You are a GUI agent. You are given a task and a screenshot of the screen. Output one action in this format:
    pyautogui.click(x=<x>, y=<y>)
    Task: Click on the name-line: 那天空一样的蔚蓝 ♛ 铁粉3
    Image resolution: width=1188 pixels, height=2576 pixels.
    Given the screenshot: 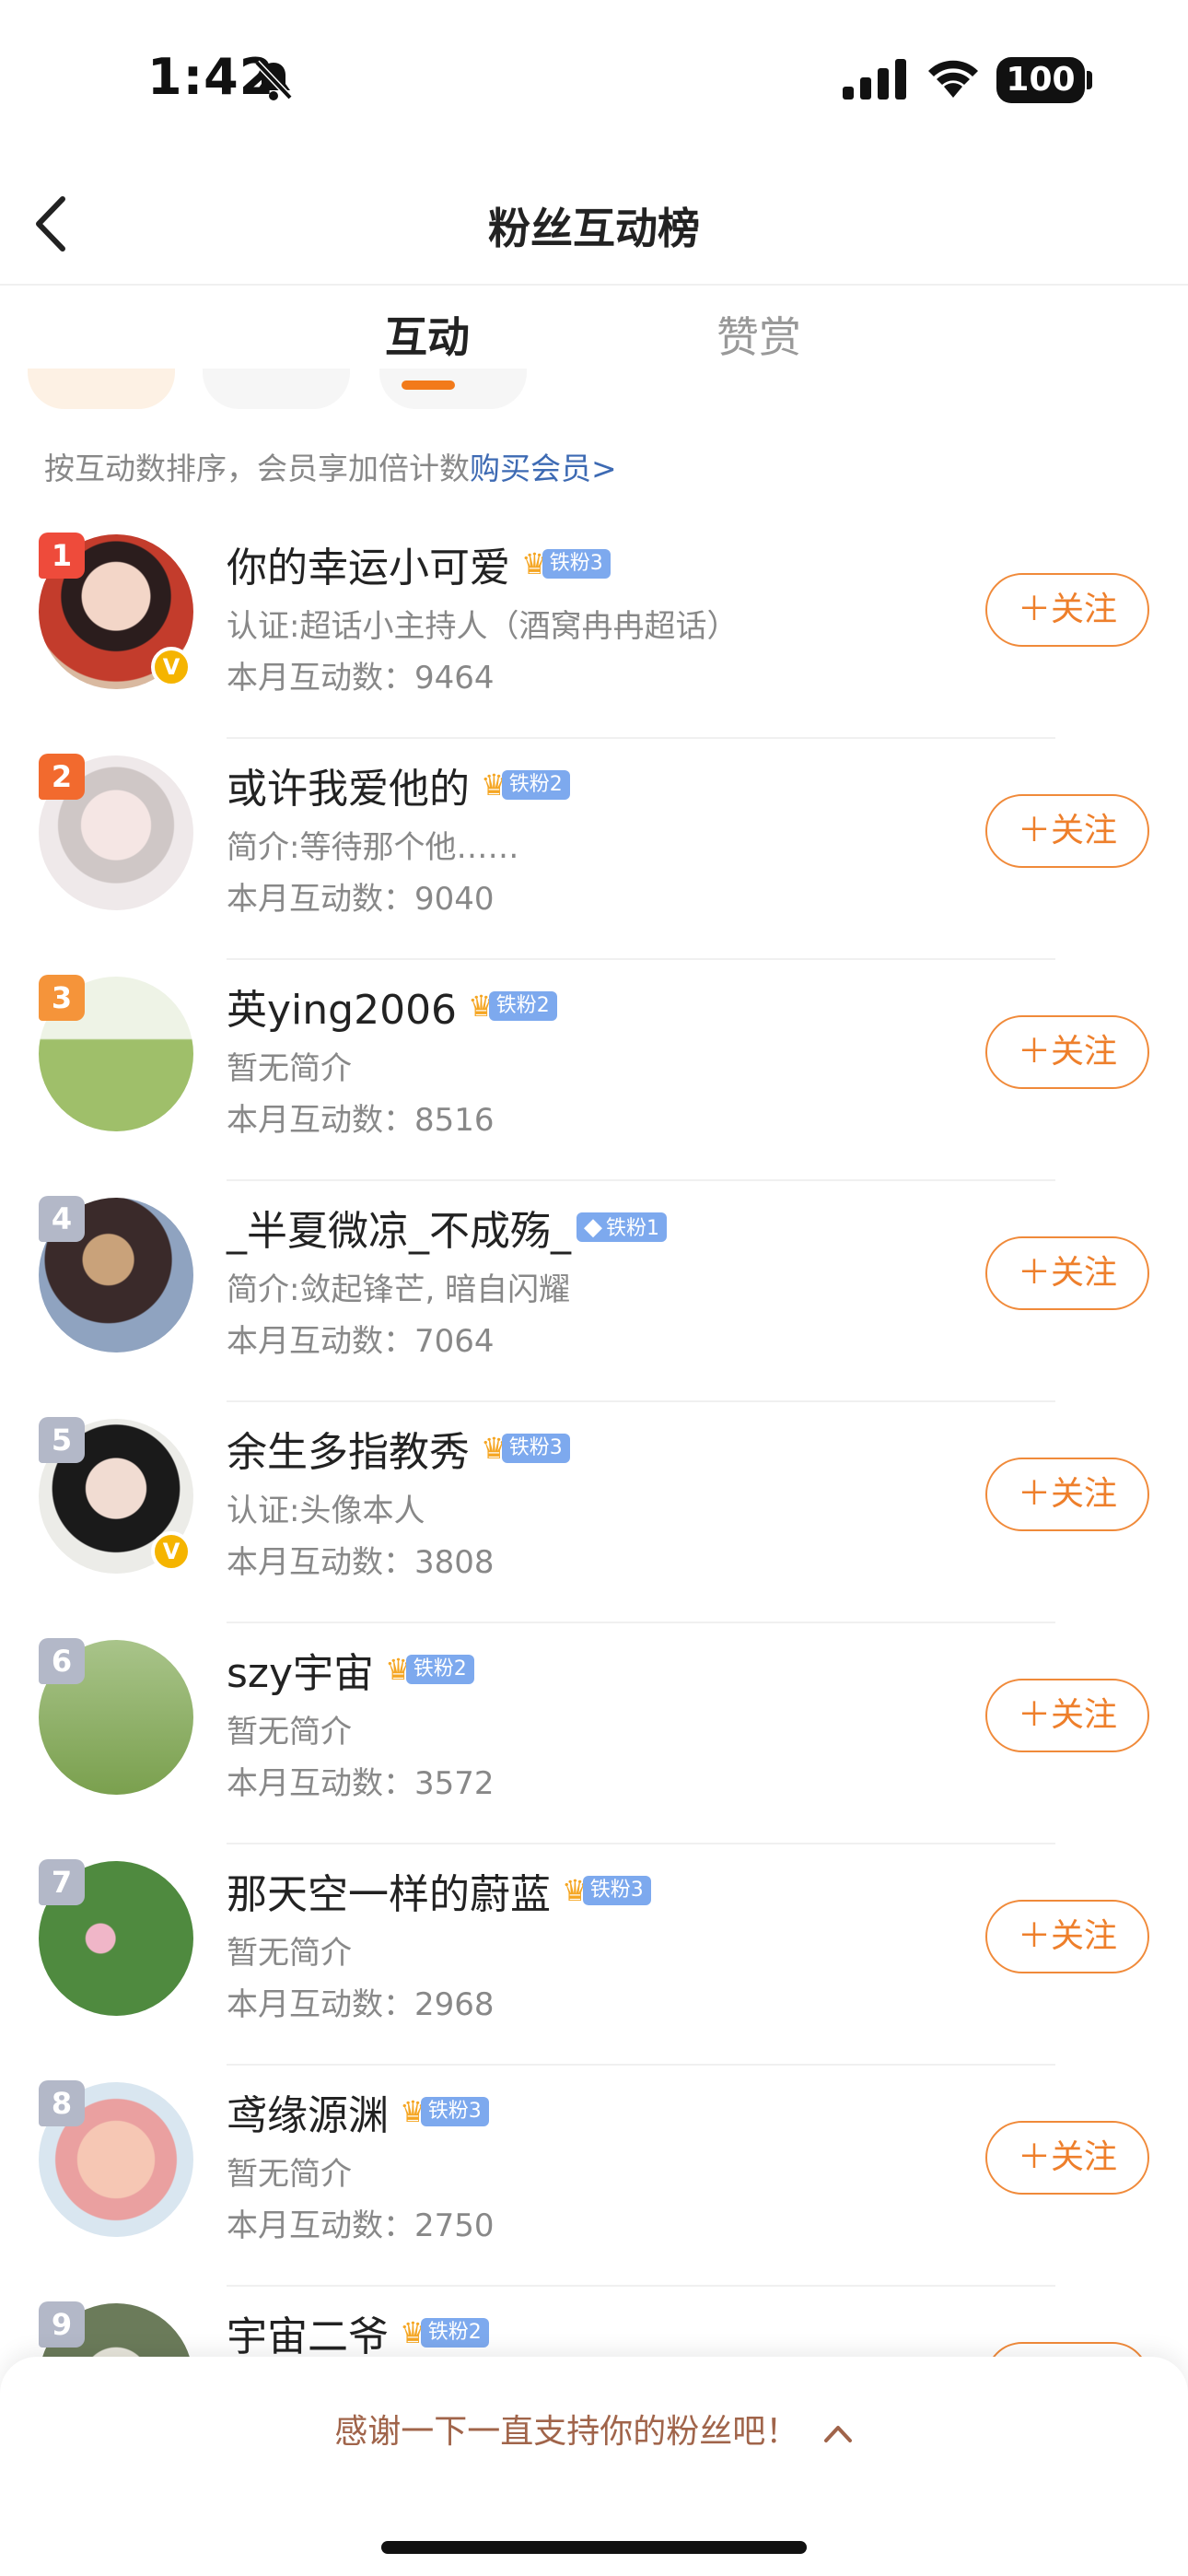 What is the action you would take?
    pyautogui.click(x=439, y=1891)
    